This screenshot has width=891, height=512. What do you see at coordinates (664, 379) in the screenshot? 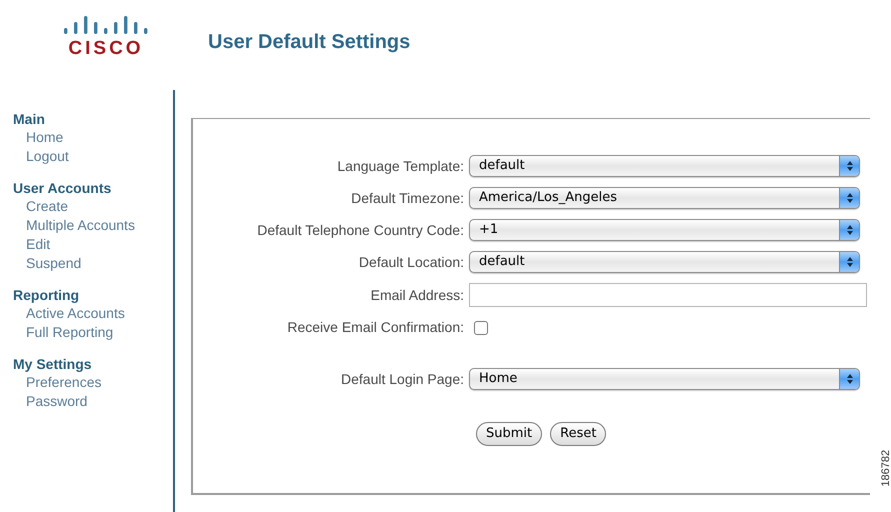
I see `dropdown: Home` at bounding box center [664, 379].